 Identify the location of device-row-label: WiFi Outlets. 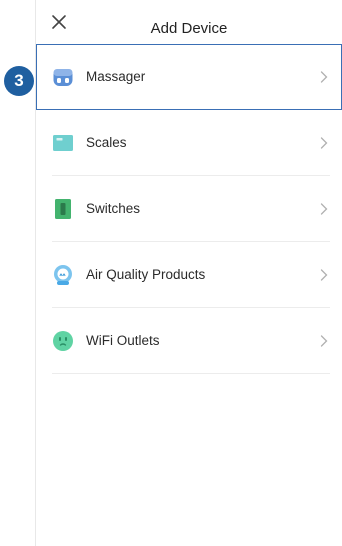
(123, 340).